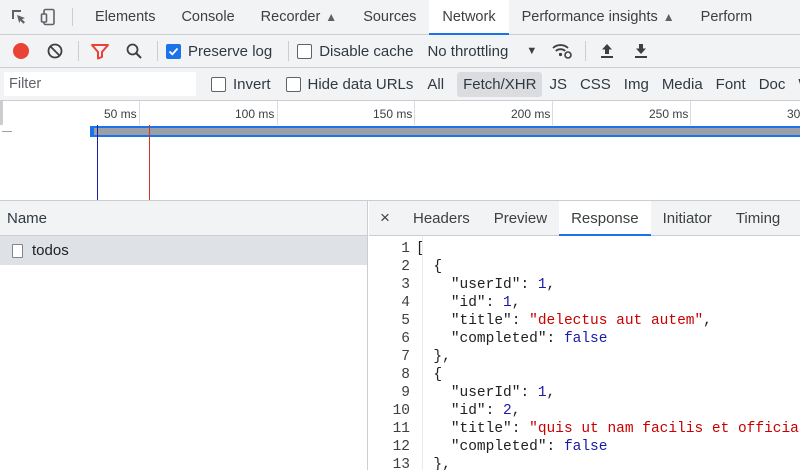 The width and height of the screenshot is (800, 470). Describe the element at coordinates (584, 285) in the screenshot. I see `code-line: 3 "userId": 1,` at that location.